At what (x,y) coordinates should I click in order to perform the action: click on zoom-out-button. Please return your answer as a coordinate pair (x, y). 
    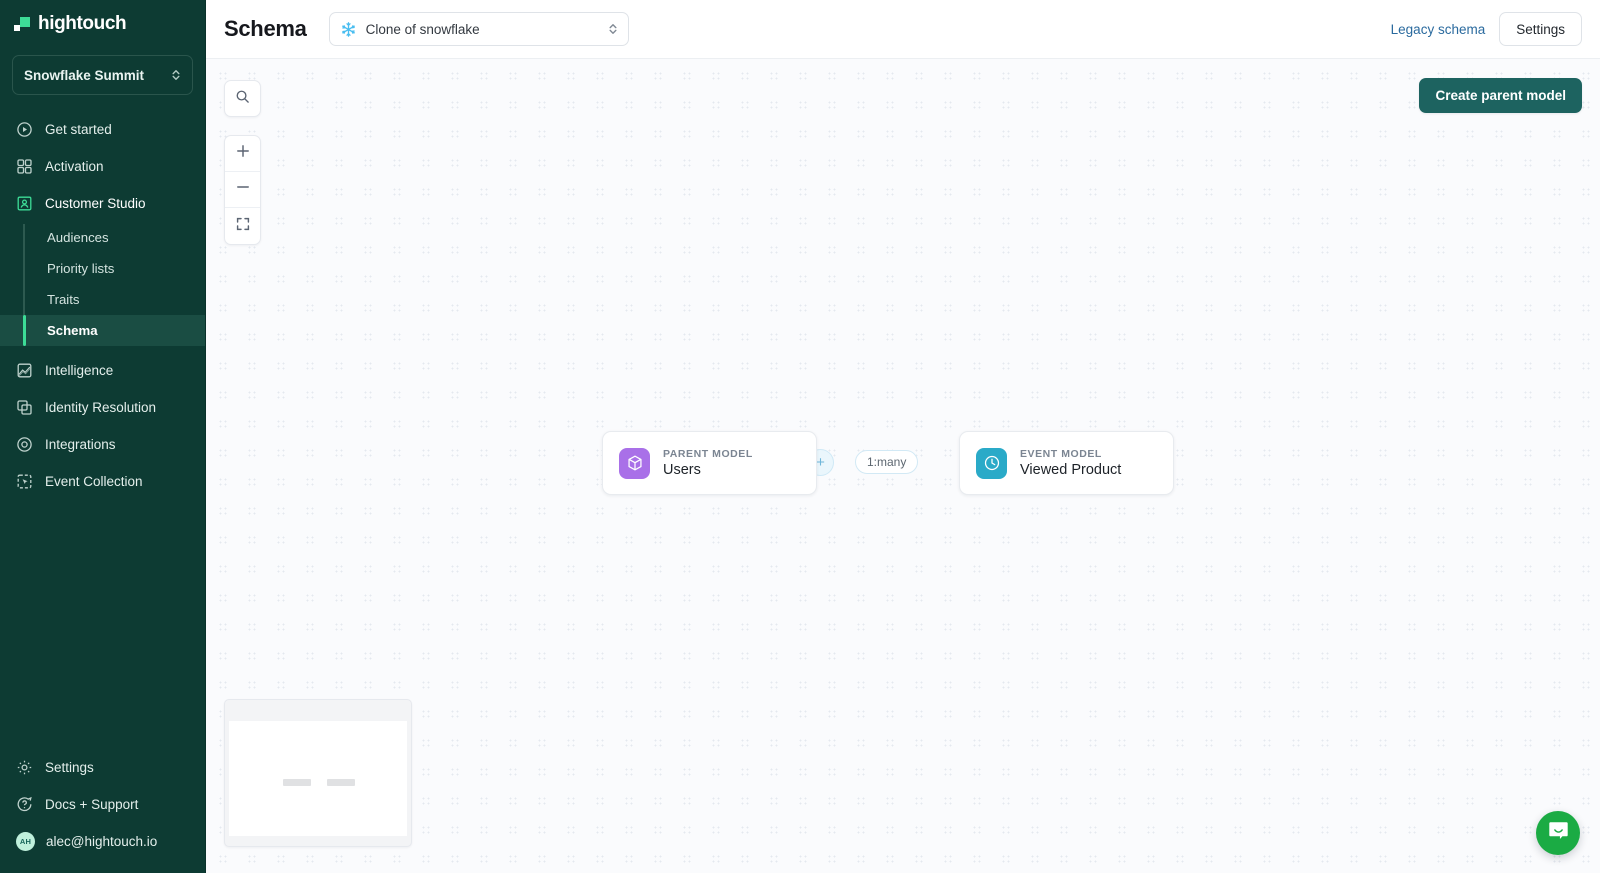
    Looking at the image, I should click on (242, 190).